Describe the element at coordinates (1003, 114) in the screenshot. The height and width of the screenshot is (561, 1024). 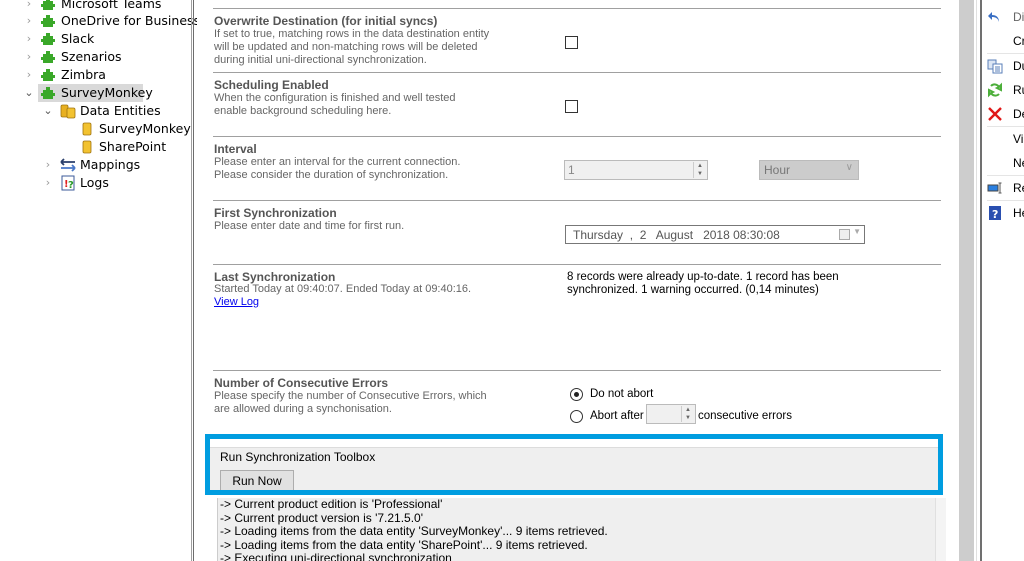
I see `action-delete: De` at that location.